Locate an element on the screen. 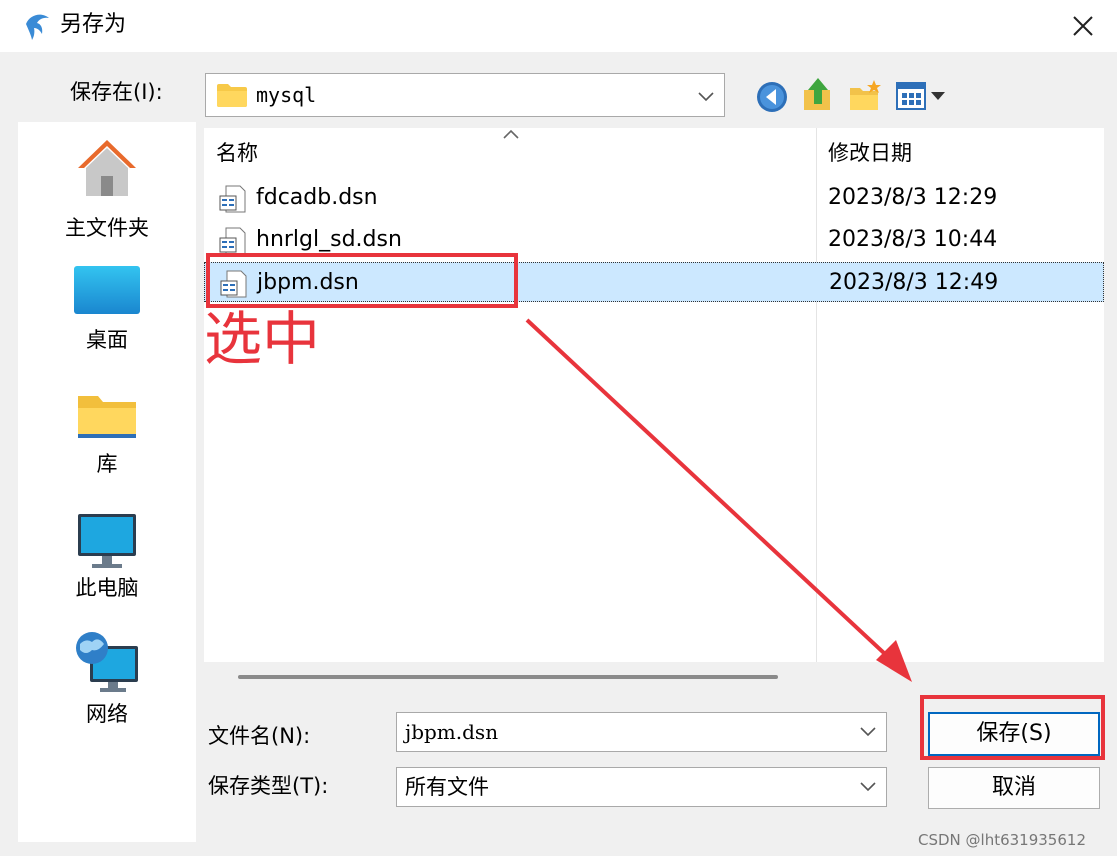 Image resolution: width=1117 pixels, height=856 pixels. filename-value: jbpm.dsn is located at coordinates (452, 732).